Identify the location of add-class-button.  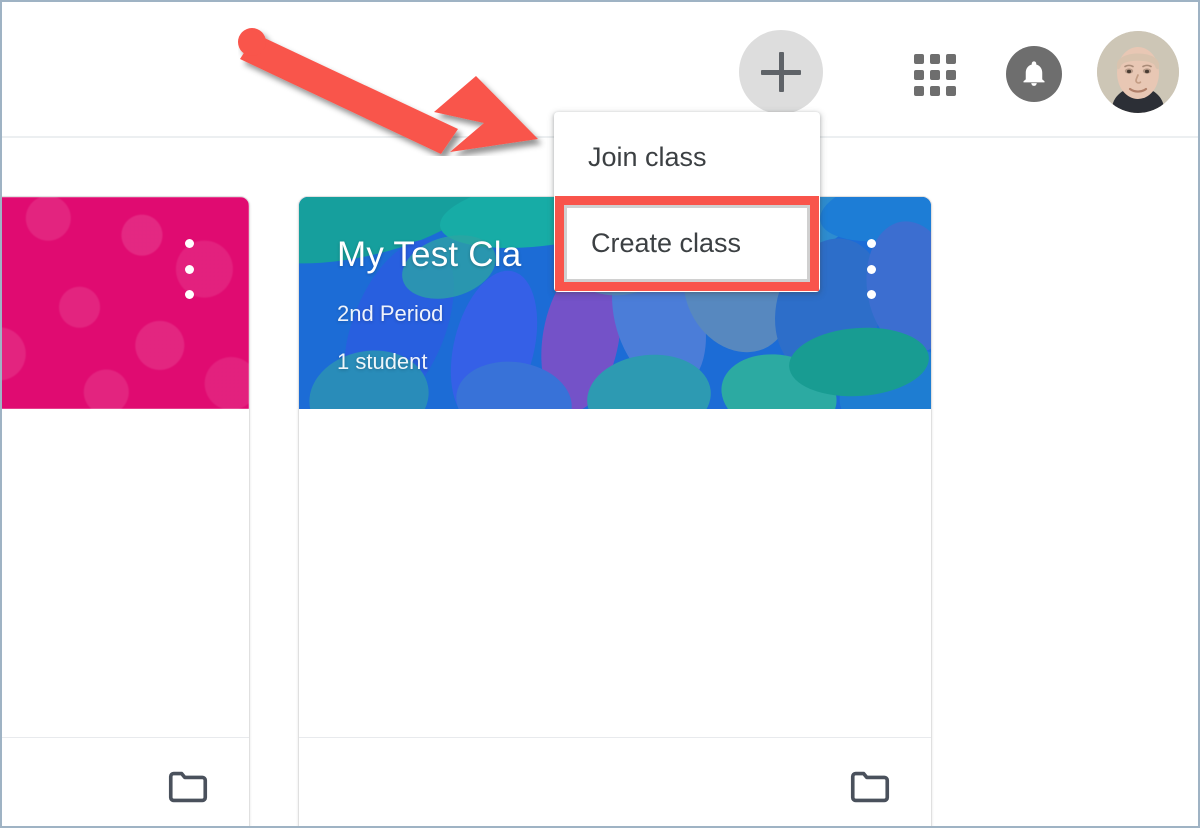
(781, 72).